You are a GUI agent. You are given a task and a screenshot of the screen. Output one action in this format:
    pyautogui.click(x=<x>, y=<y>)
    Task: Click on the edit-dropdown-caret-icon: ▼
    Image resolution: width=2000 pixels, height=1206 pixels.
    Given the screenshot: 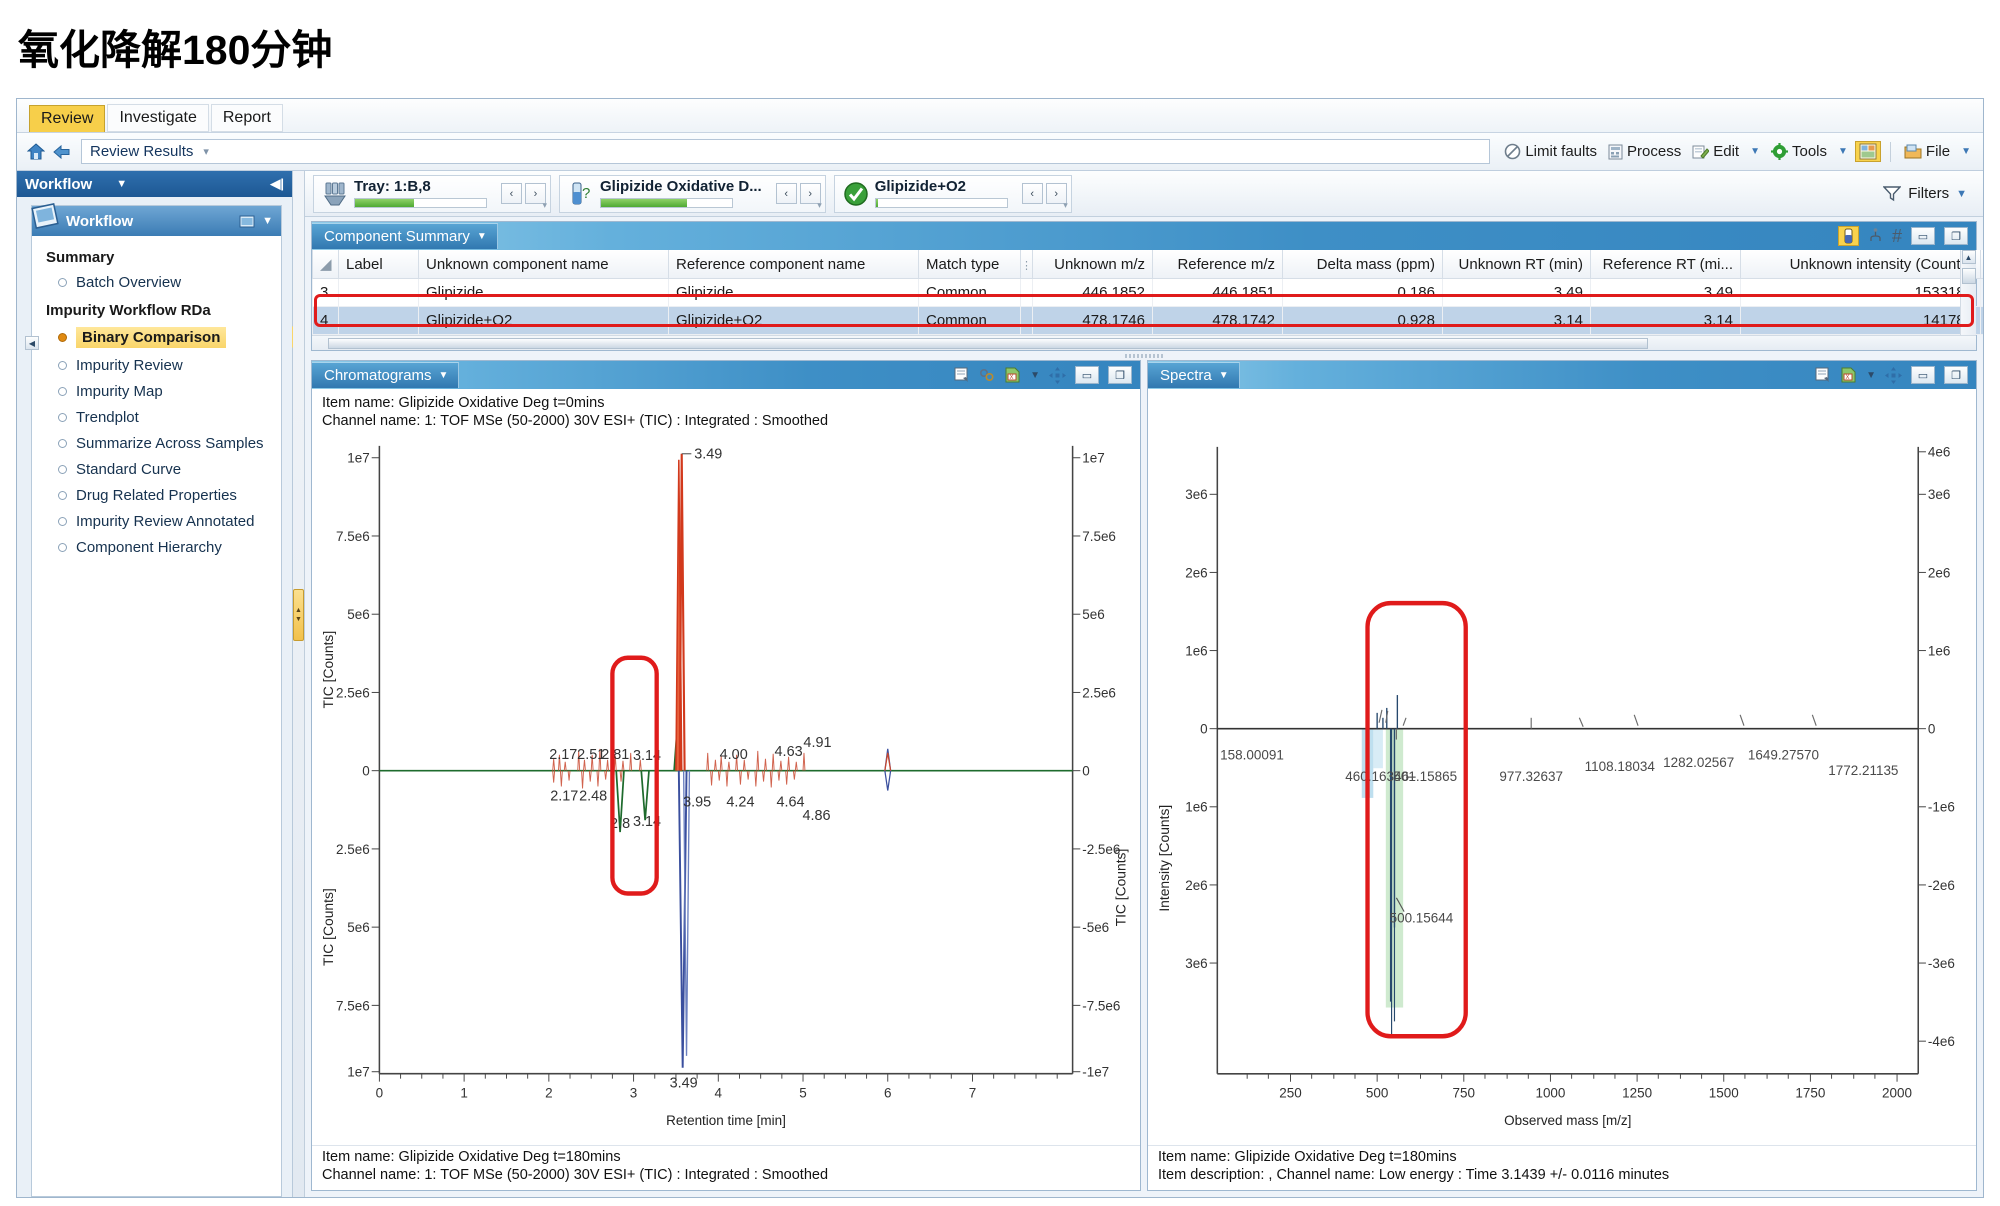 What is the action you would take?
    pyautogui.click(x=1755, y=151)
    